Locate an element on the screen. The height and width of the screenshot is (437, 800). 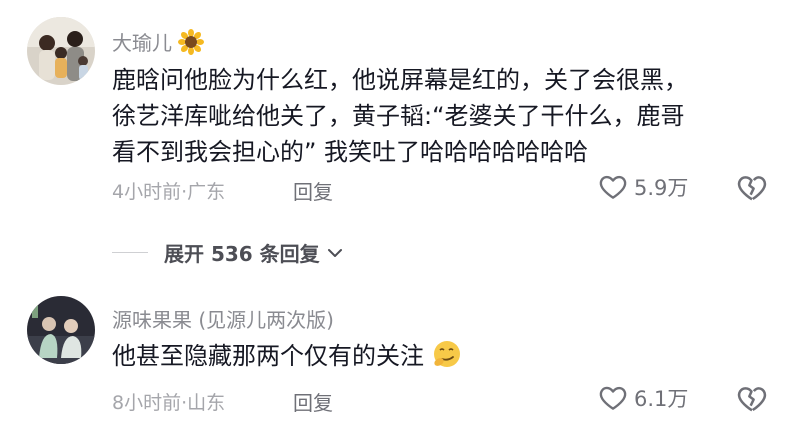
time-location: 4小时前·广东 is located at coordinates (169, 192).